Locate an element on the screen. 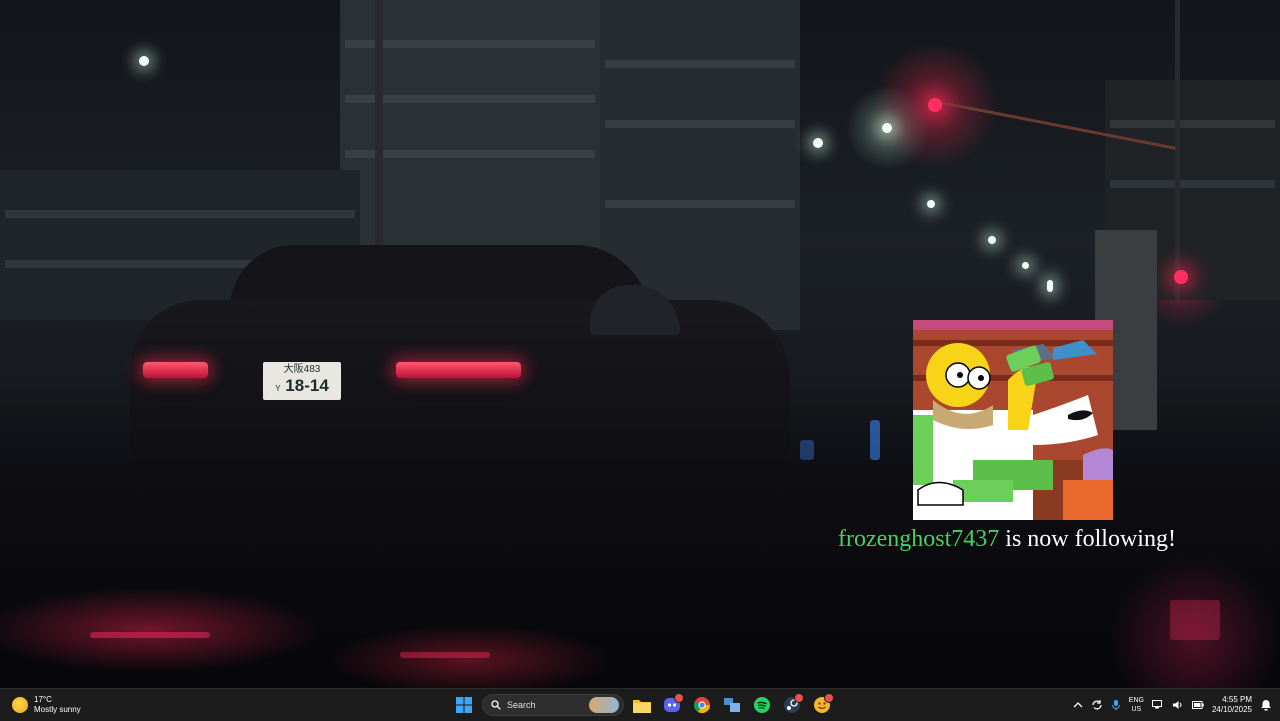 The height and width of the screenshot is (721, 1280). system-tray: ENG US 4:55 PM 24/10/2025 is located at coordinates (1172, 705).